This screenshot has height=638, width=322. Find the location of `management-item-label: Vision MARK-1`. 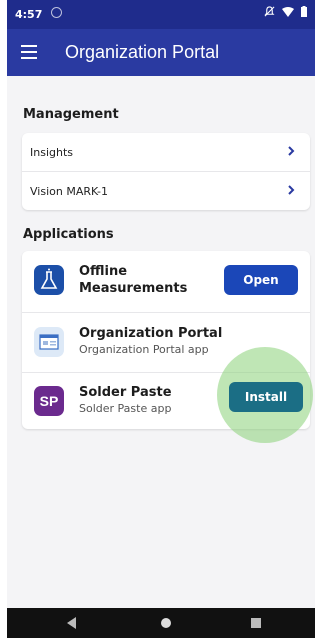

management-item-label: Vision MARK-1 is located at coordinates (69, 191).